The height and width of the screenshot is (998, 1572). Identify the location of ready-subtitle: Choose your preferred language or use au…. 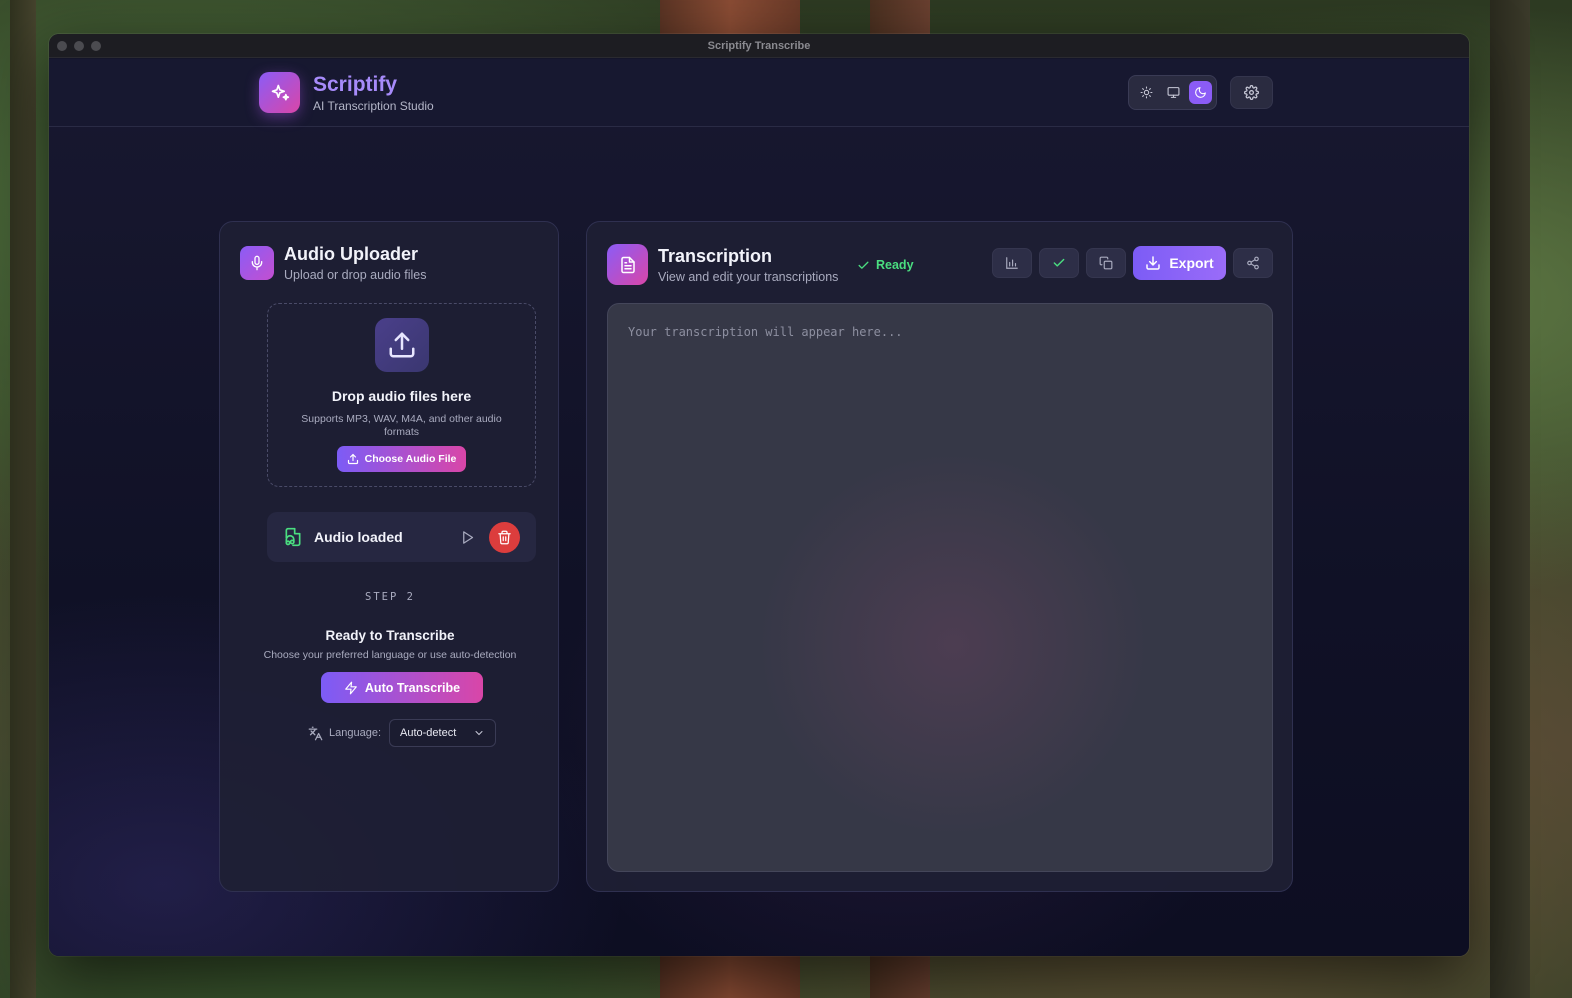
(390, 655).